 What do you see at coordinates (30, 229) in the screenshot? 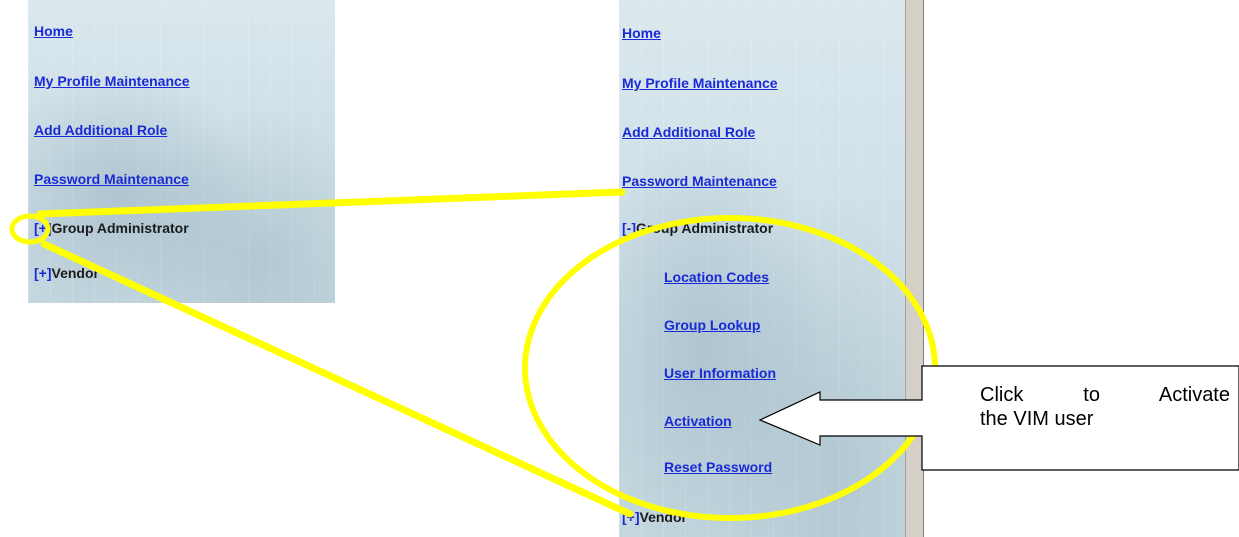
I see `small-highlight-circle` at bounding box center [30, 229].